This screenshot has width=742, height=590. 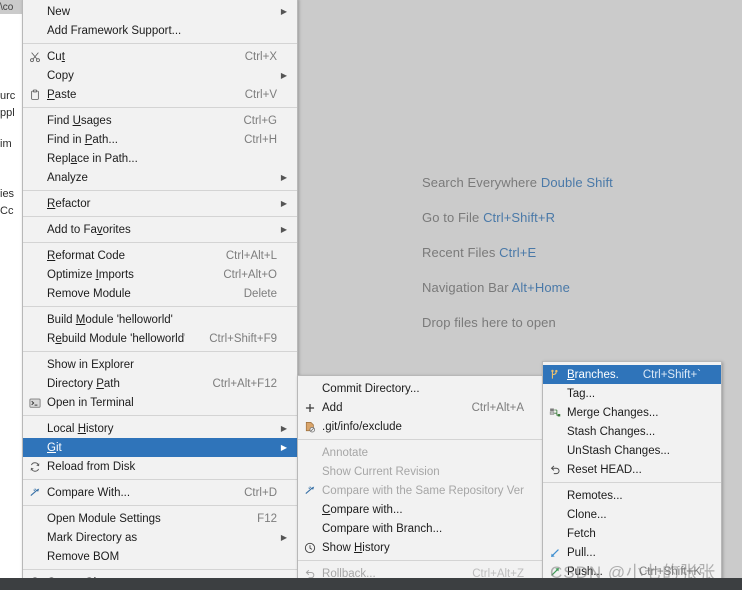 I want to click on menu-item-show-current-revision: Show Current Revision, so click(x=421, y=471).